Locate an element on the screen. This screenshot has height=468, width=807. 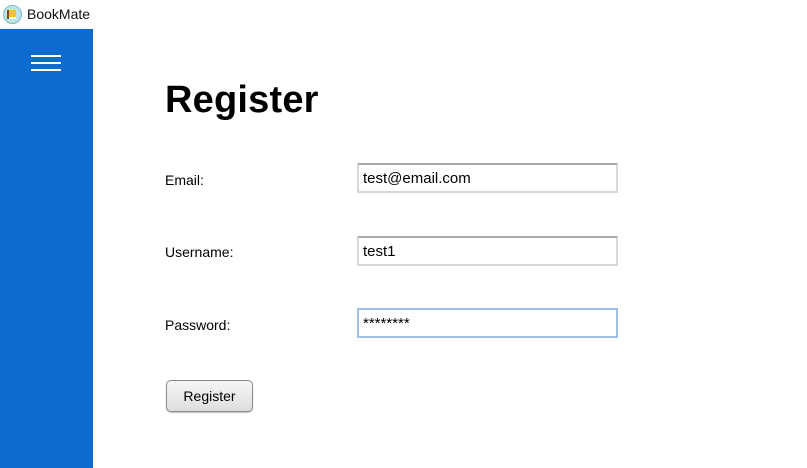
bookmate-app-icon is located at coordinates (12, 14).